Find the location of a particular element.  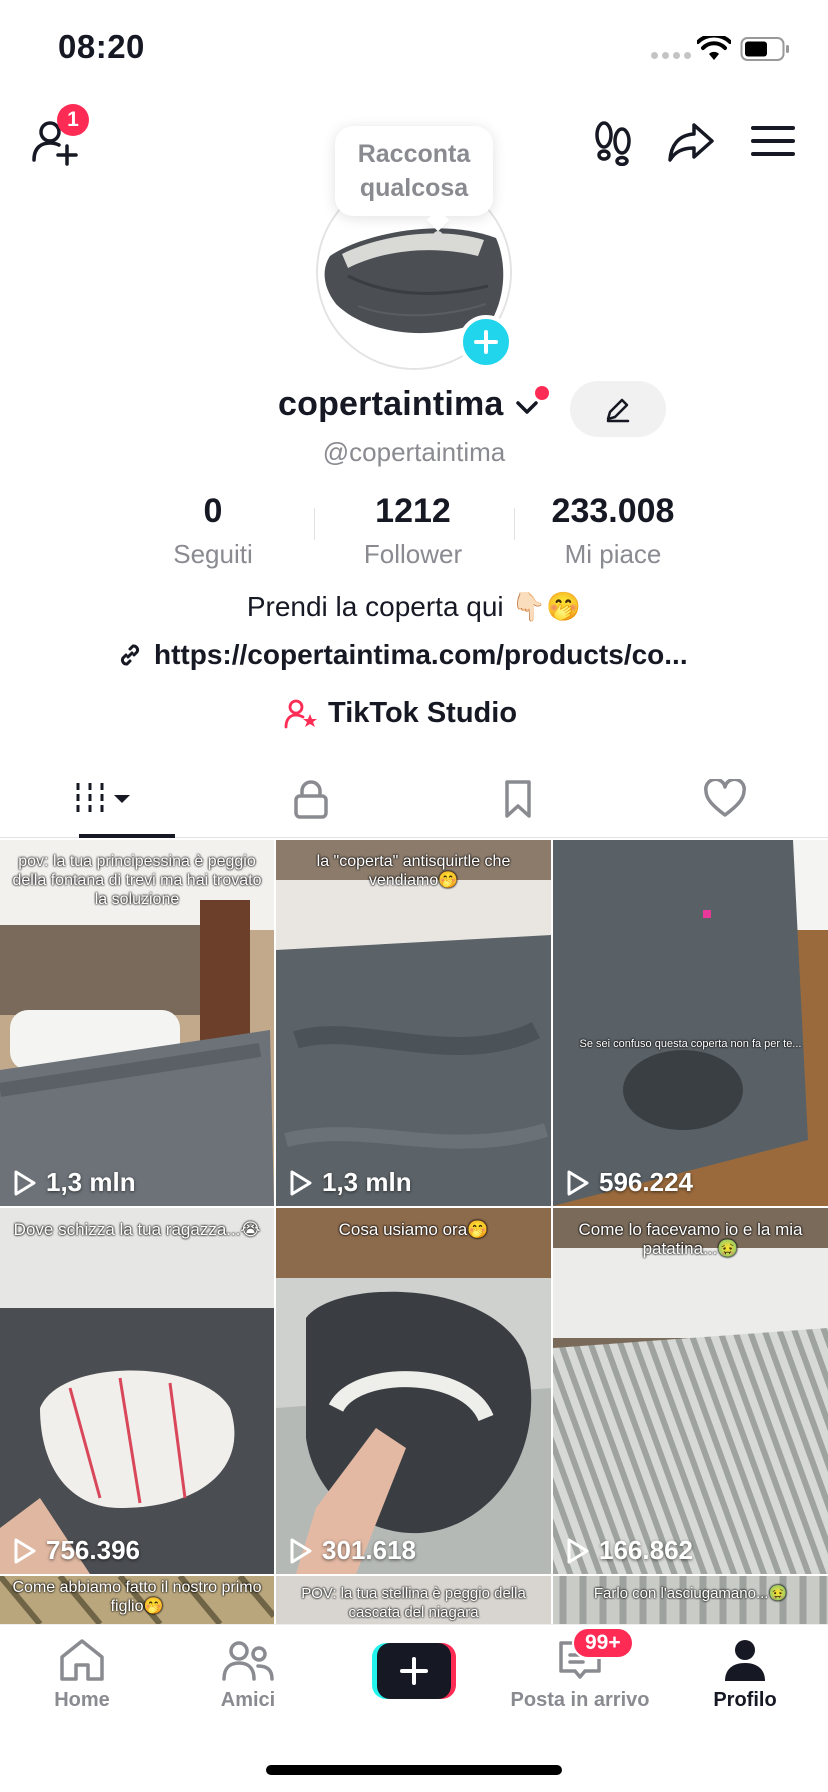

tab-private is located at coordinates (310, 798).